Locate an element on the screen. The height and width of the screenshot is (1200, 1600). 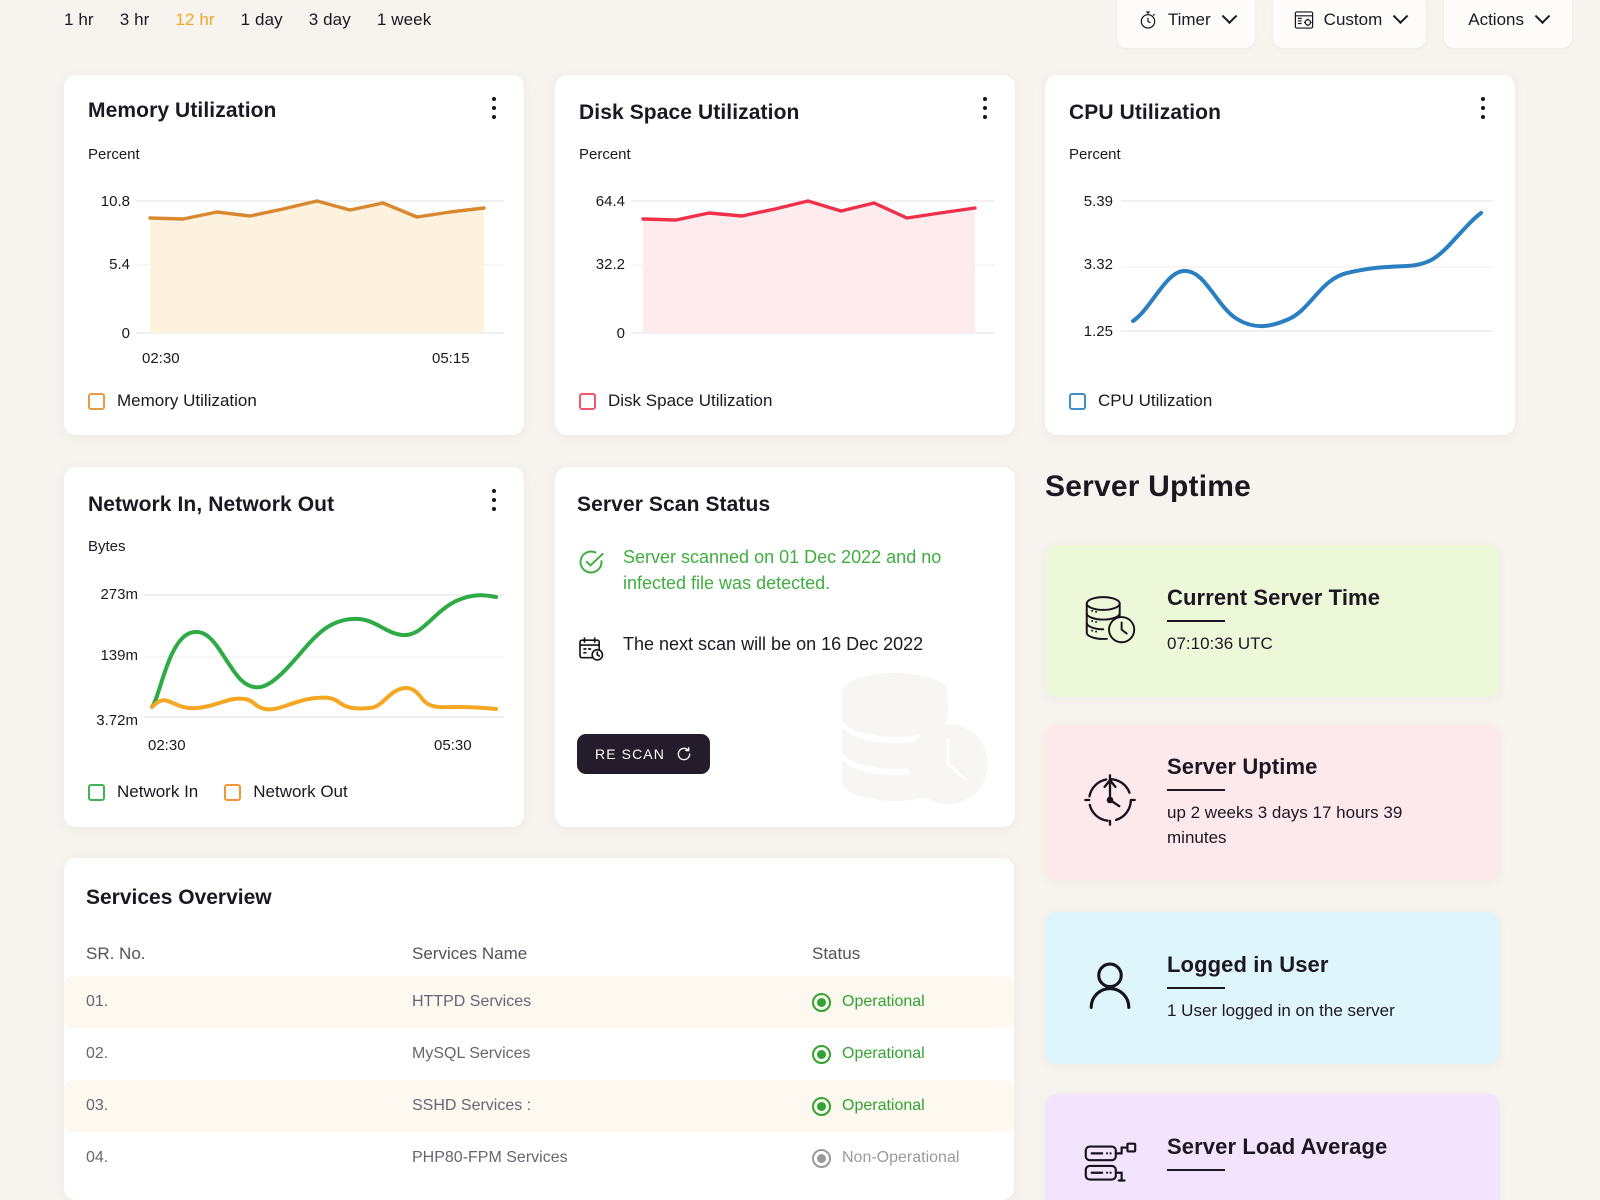
rescan-button: RE SCAN is located at coordinates (643, 754).